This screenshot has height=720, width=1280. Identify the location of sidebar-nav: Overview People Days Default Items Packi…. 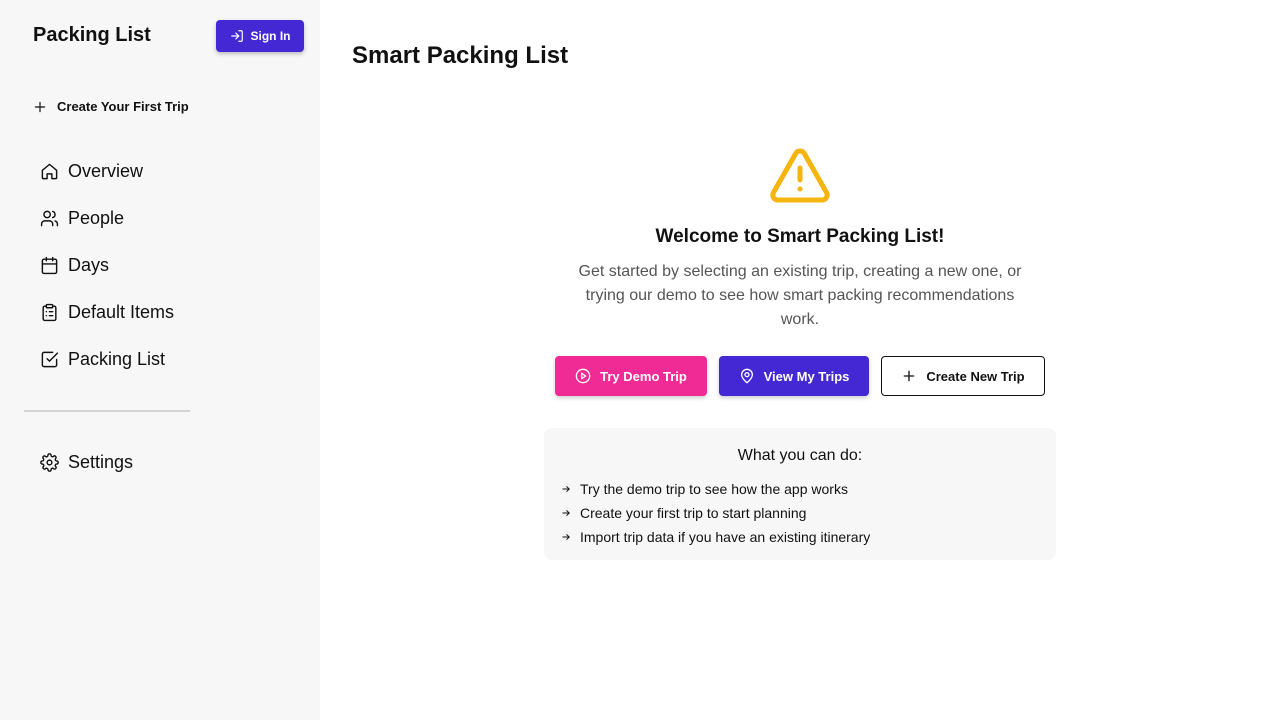
(107, 265).